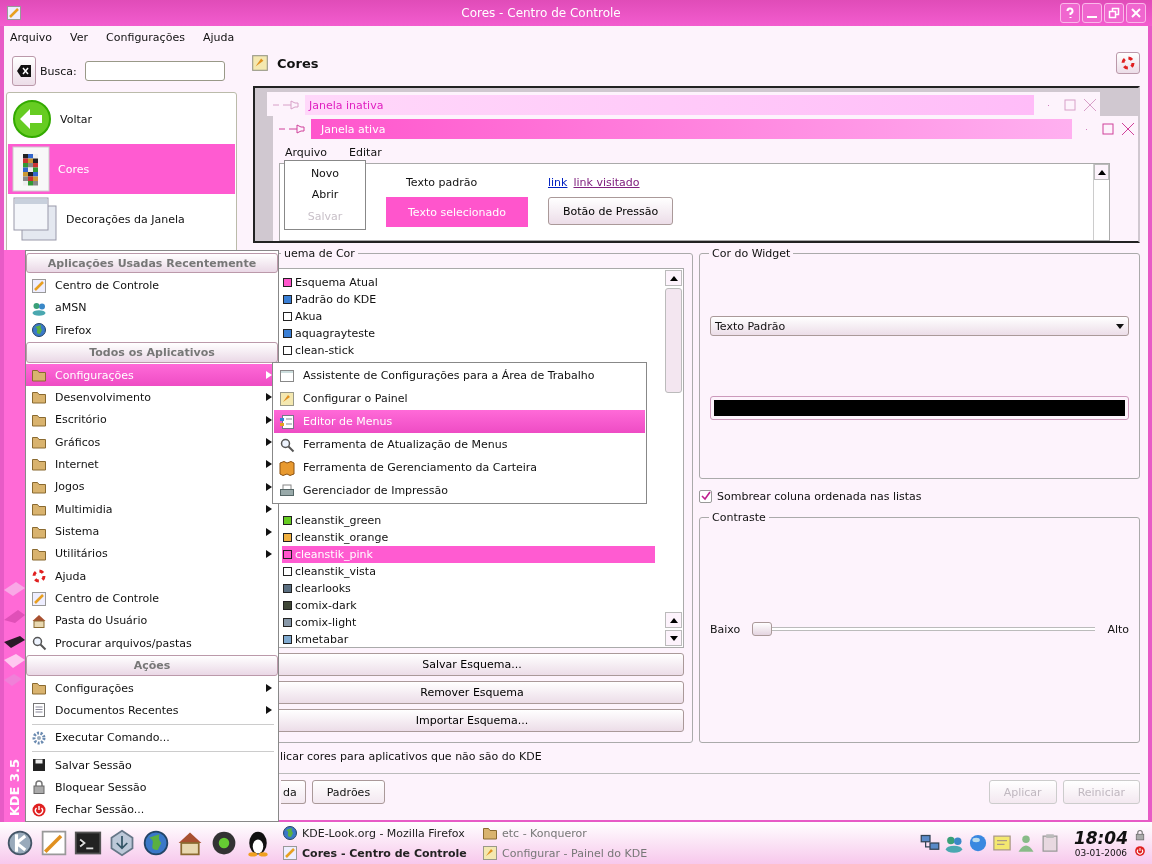 The image size is (1152, 864). What do you see at coordinates (152, 330) in the screenshot?
I see `menu-item: Firefox` at bounding box center [152, 330].